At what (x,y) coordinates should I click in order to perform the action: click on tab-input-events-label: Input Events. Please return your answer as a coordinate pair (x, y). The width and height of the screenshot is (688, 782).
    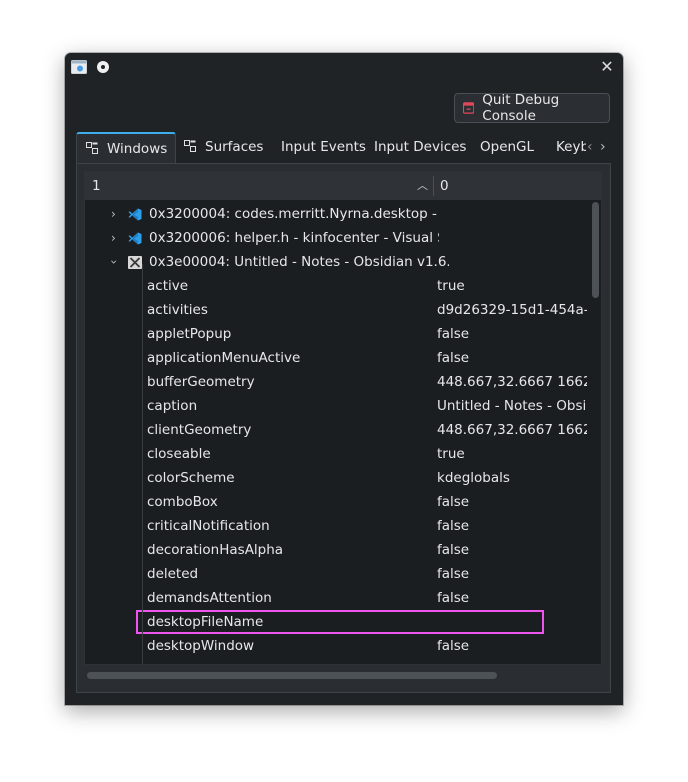
    Looking at the image, I should click on (323, 147).